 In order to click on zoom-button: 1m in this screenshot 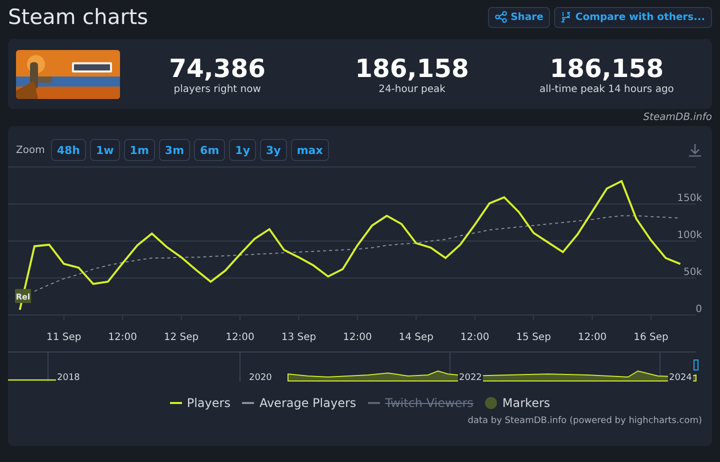, I will do `click(139, 150)`.